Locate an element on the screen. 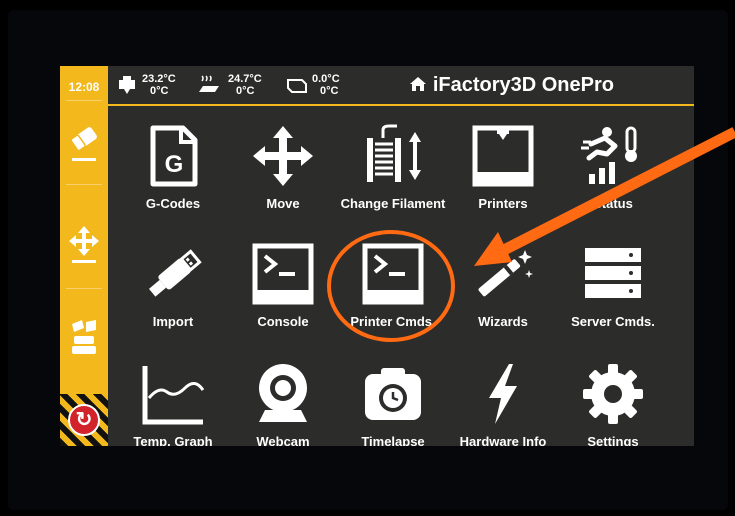 The width and height of the screenshot is (735, 516). menu-item-label: Settings is located at coordinates (613, 440).